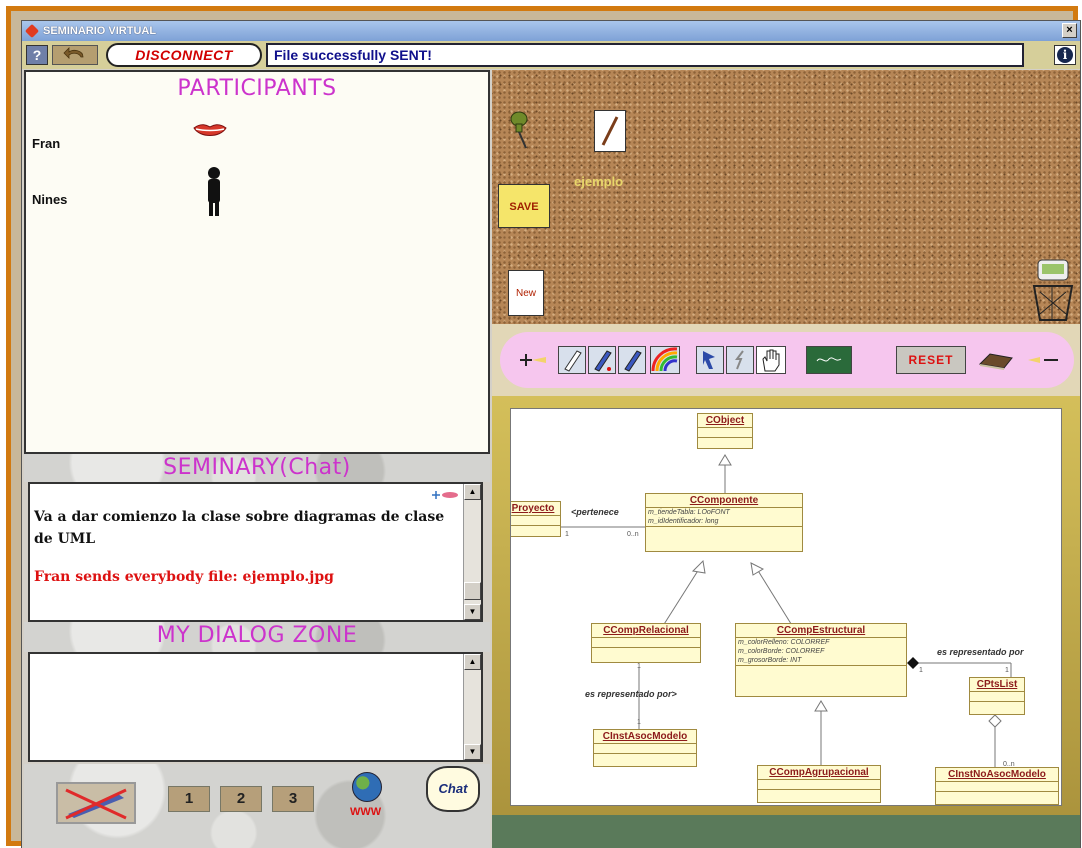 This screenshot has width=1082, height=848. Describe the element at coordinates (472, 707) in the screenshot. I see `dialog-scrollbar: ▲ ▼` at that location.